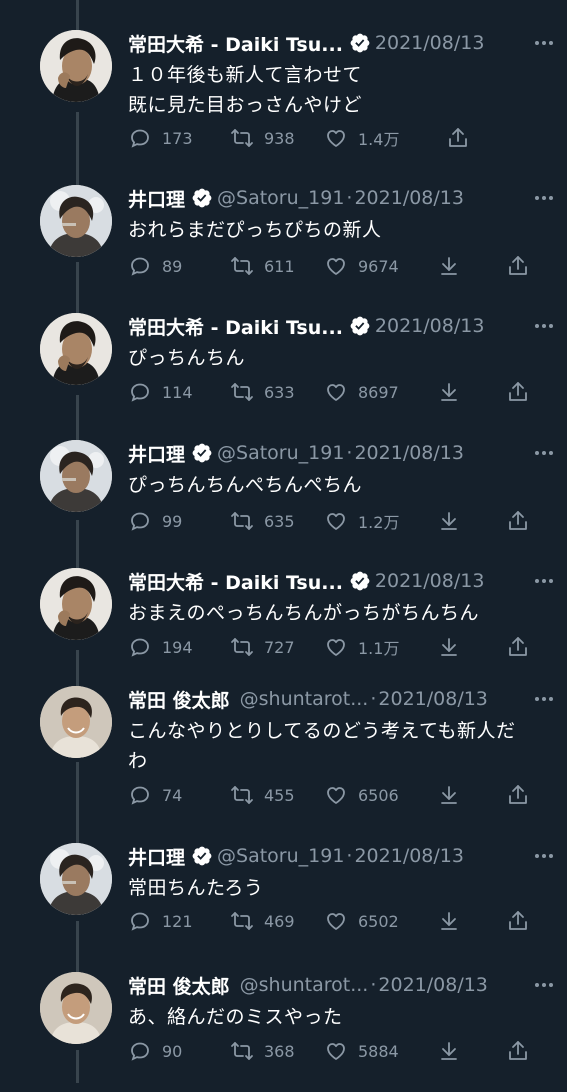 The width and height of the screenshot is (567, 1092). What do you see at coordinates (378, 795) in the screenshot?
I see `like-count: 6506` at bounding box center [378, 795].